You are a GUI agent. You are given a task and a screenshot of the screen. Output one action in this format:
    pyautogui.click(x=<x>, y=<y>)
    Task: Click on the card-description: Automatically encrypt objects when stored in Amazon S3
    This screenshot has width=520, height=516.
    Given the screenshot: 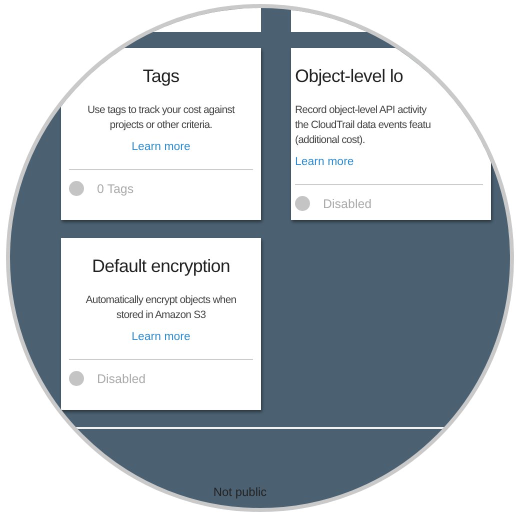 What is the action you would take?
    pyautogui.click(x=161, y=308)
    